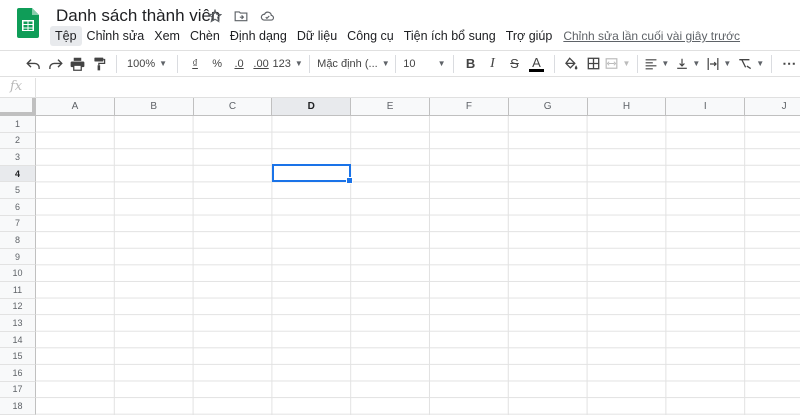 Image resolution: width=800 pixels, height=415 pixels. I want to click on currency-format-button: ₫, so click(195, 64).